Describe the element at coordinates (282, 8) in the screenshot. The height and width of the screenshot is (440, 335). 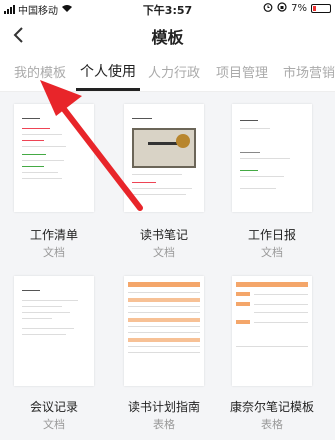
I see `lock-rotation-icon` at that location.